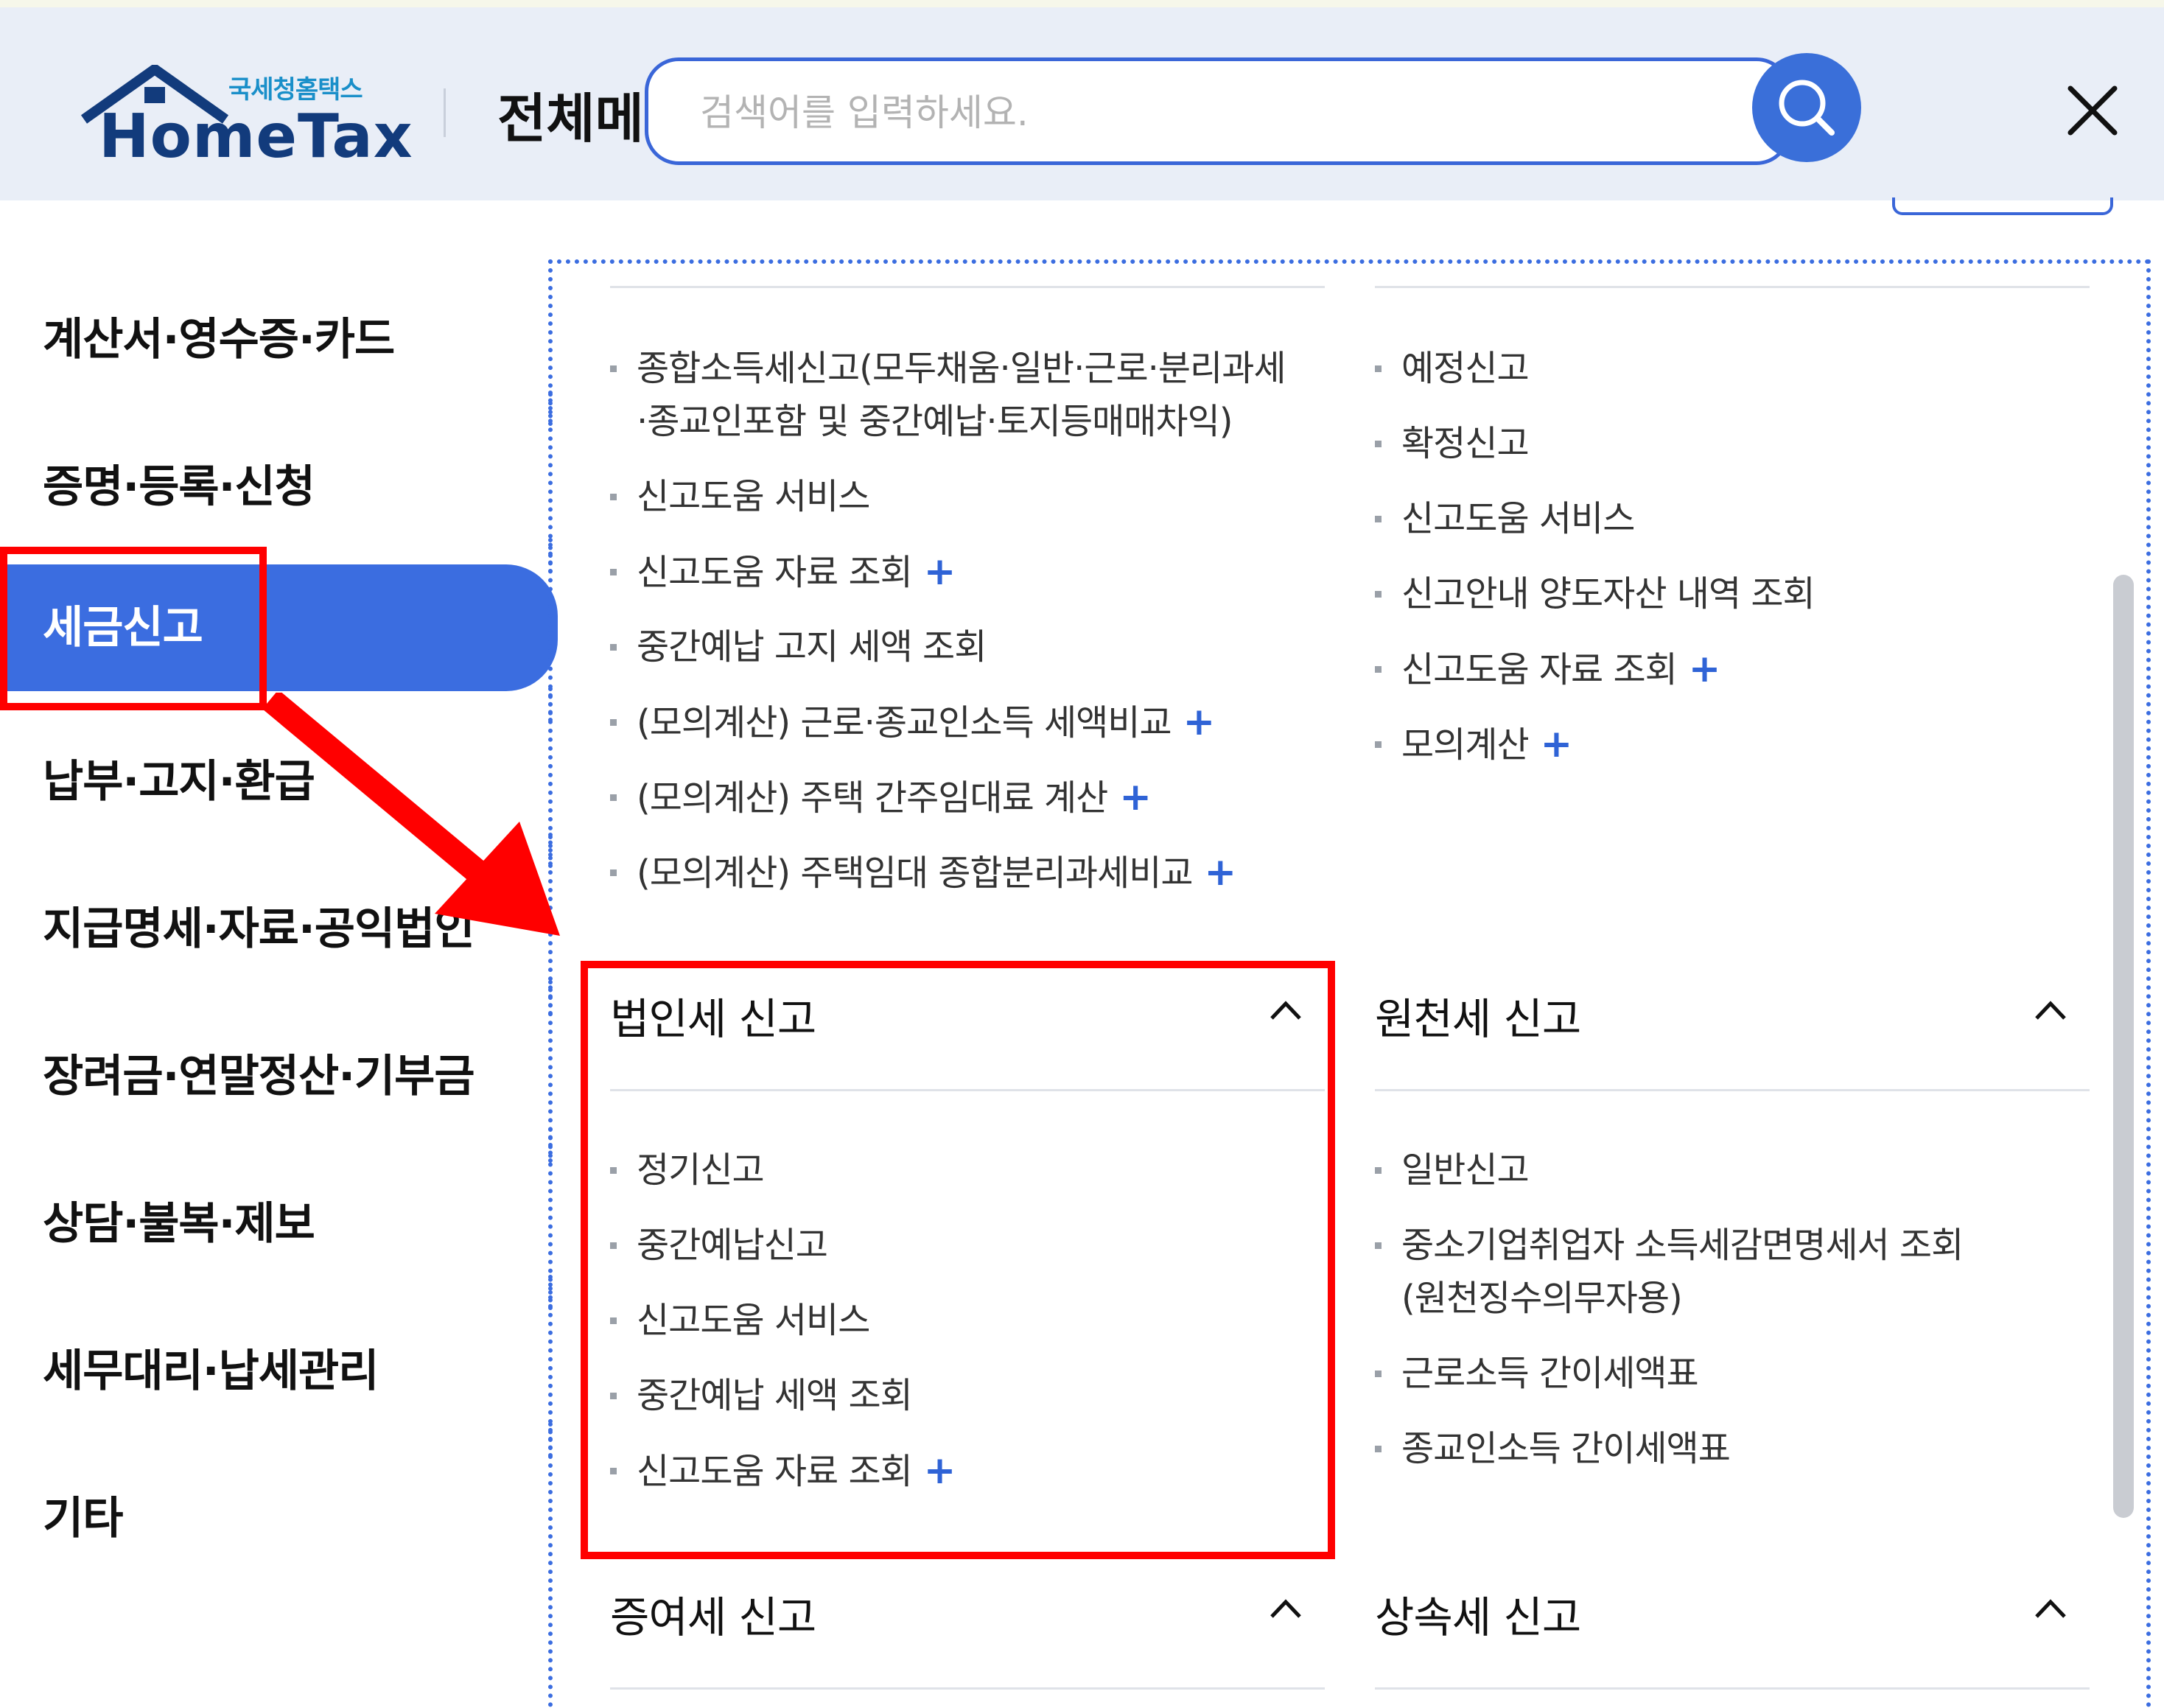  What do you see at coordinates (1465, 745) in the screenshot?
I see `item-label: 모의계산` at bounding box center [1465, 745].